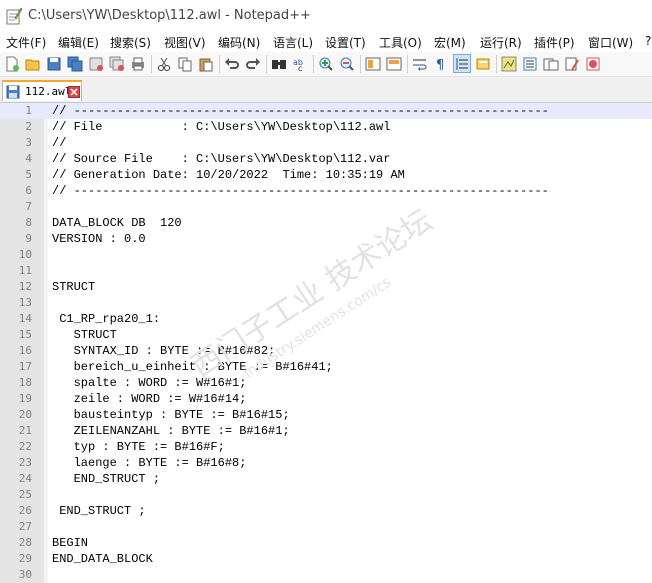  What do you see at coordinates (59, 143) in the screenshot?
I see `code-text: //` at bounding box center [59, 143].